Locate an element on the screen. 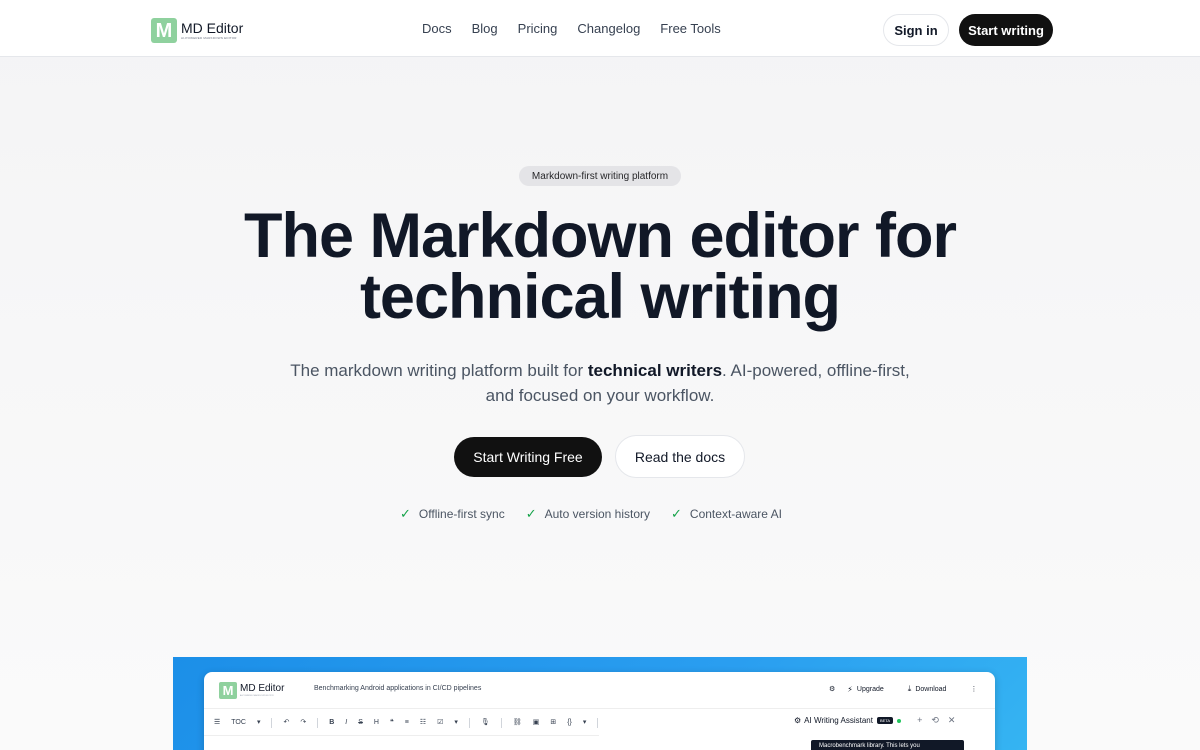  feature-item: ✓ Offline-first sync is located at coordinates (452, 514).